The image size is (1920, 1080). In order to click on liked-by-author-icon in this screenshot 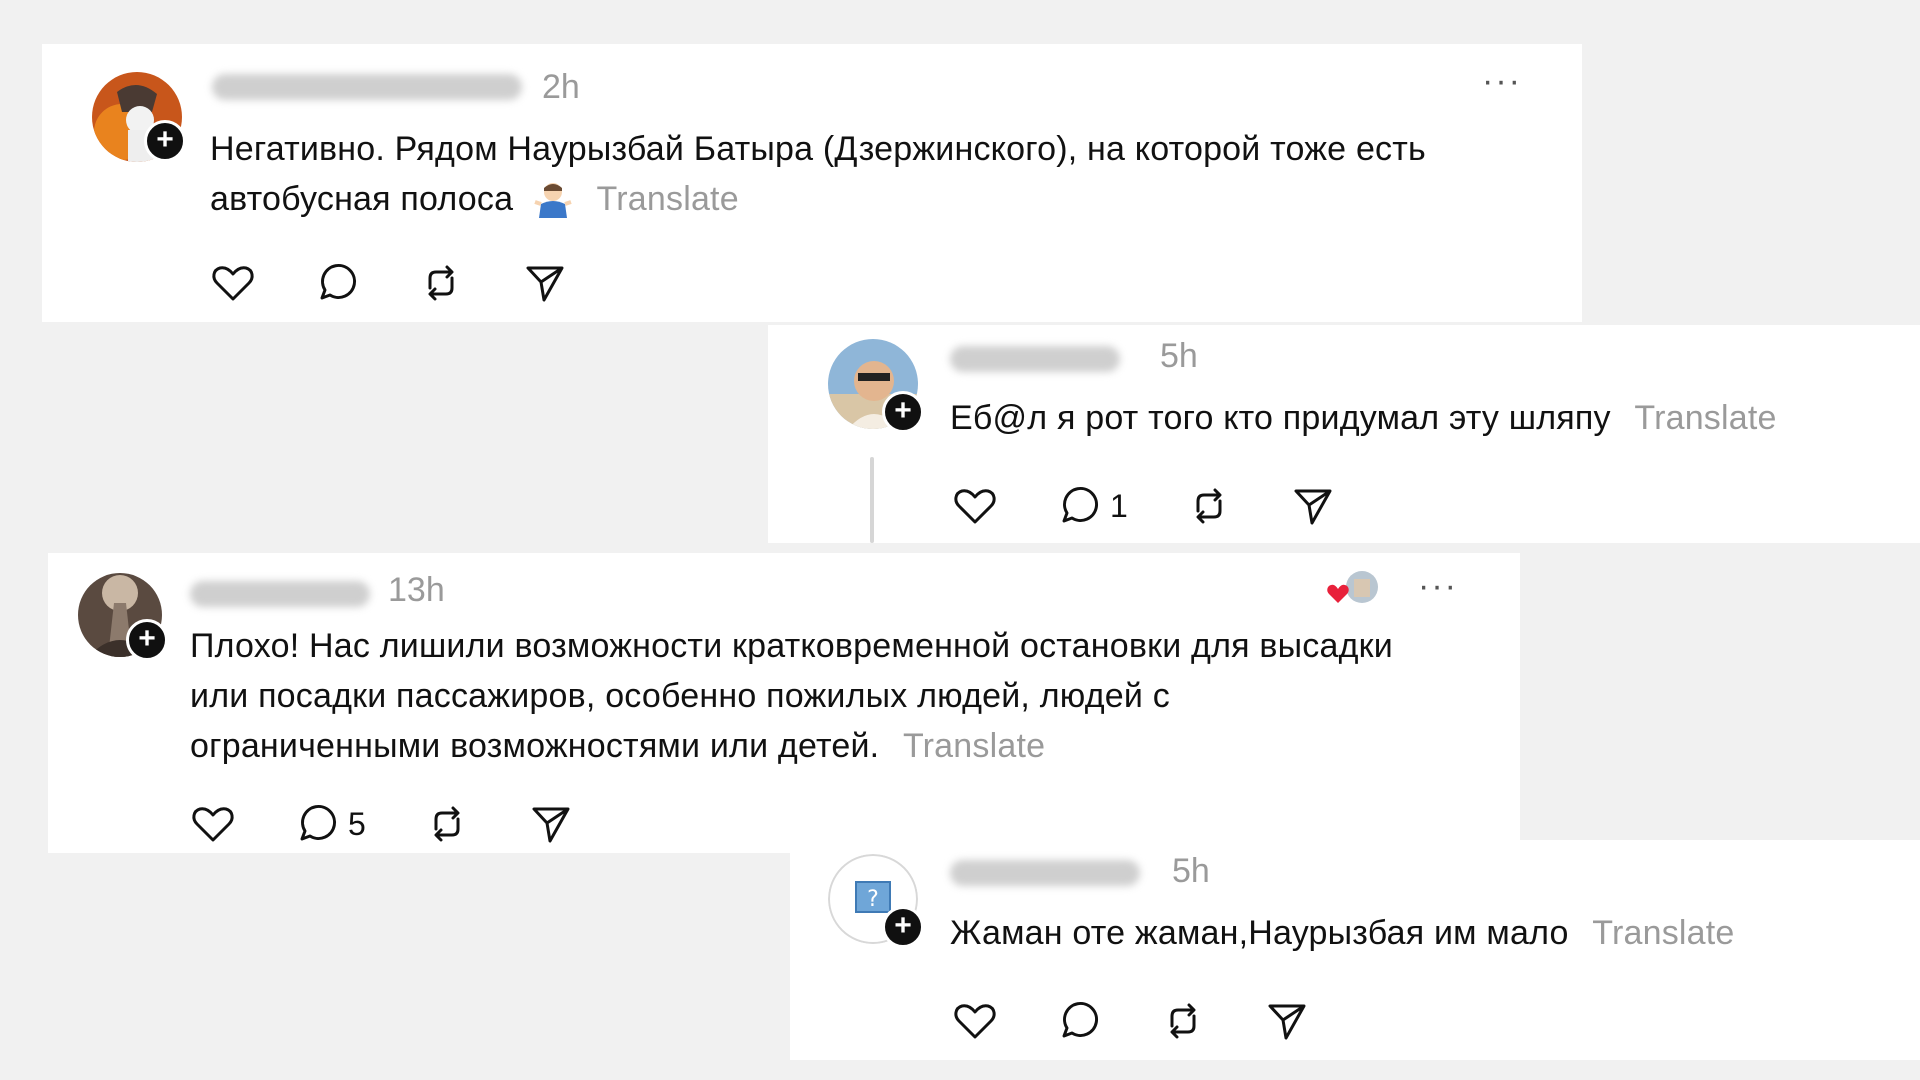, I will do `click(1354, 589)`.